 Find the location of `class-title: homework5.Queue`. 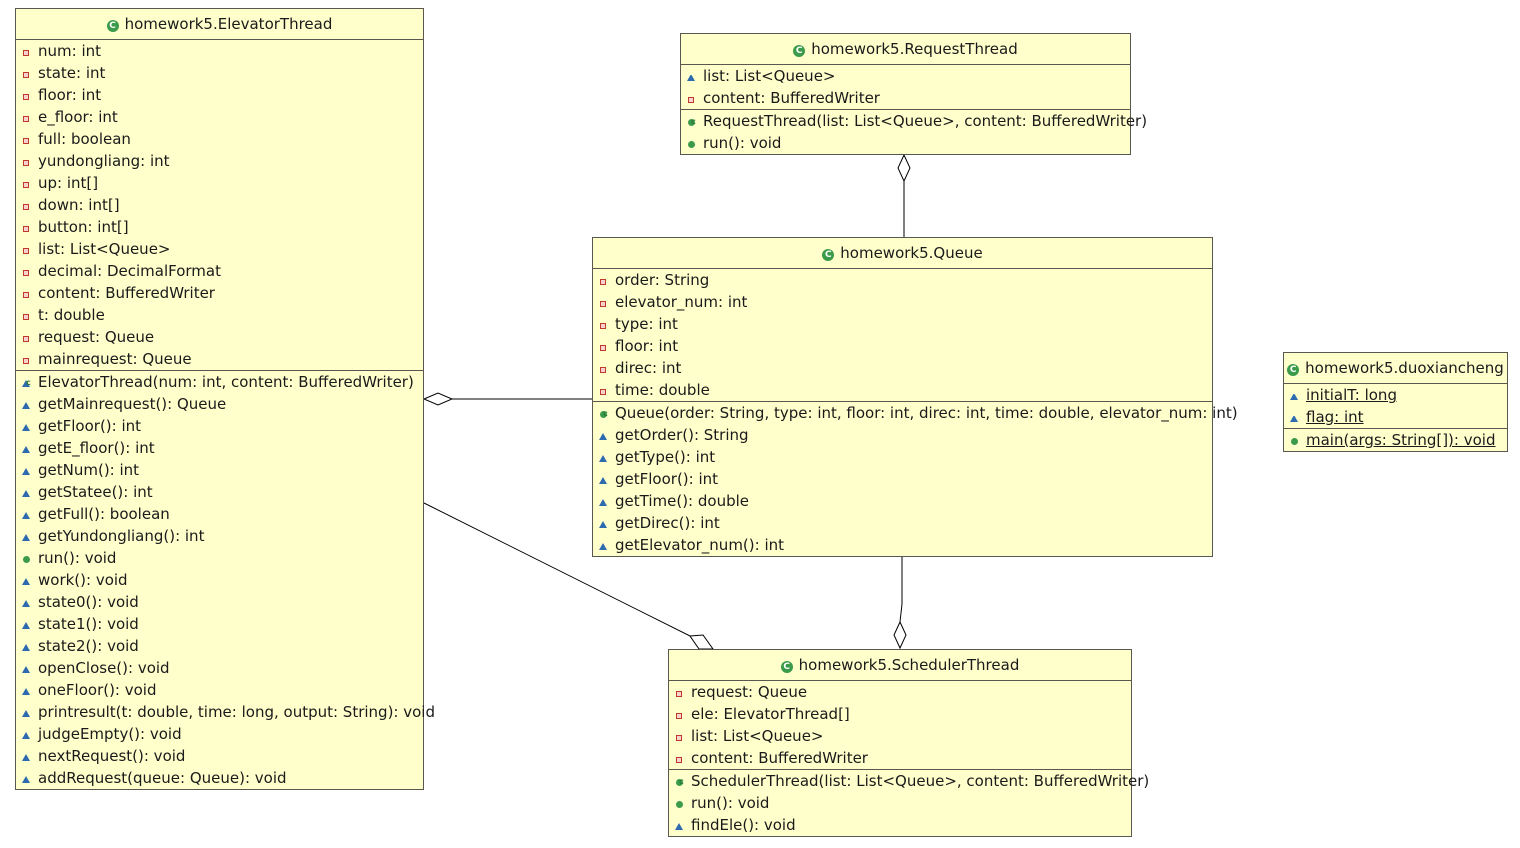

class-title: homework5.Queue is located at coordinates (911, 253).